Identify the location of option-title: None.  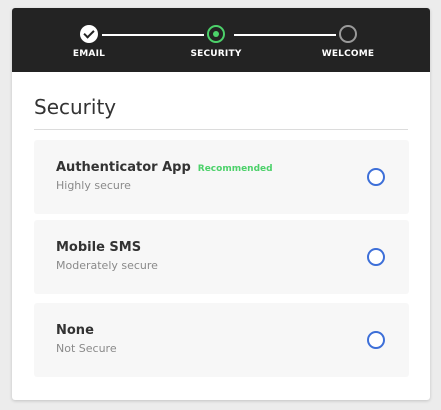
(75, 330).